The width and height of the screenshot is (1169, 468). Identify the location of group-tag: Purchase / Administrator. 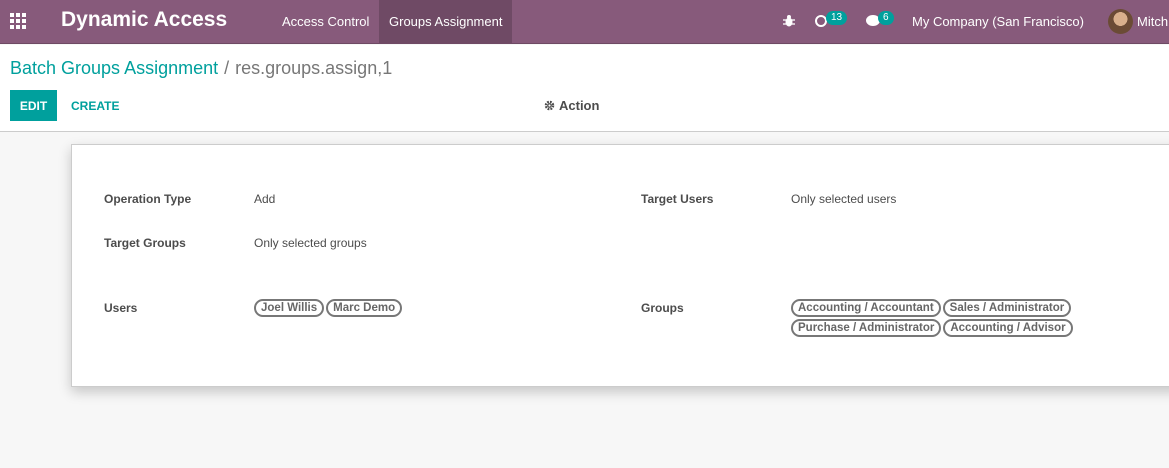
(866, 328).